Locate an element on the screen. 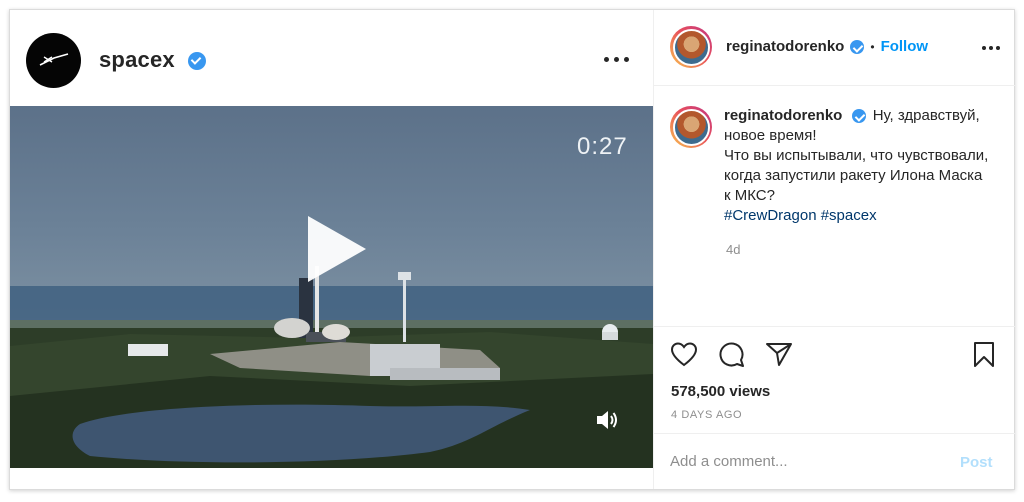 The width and height of the screenshot is (1024, 502). action-section: 578,500 views 4 DAYS AGO Post is located at coordinates (834, 407).